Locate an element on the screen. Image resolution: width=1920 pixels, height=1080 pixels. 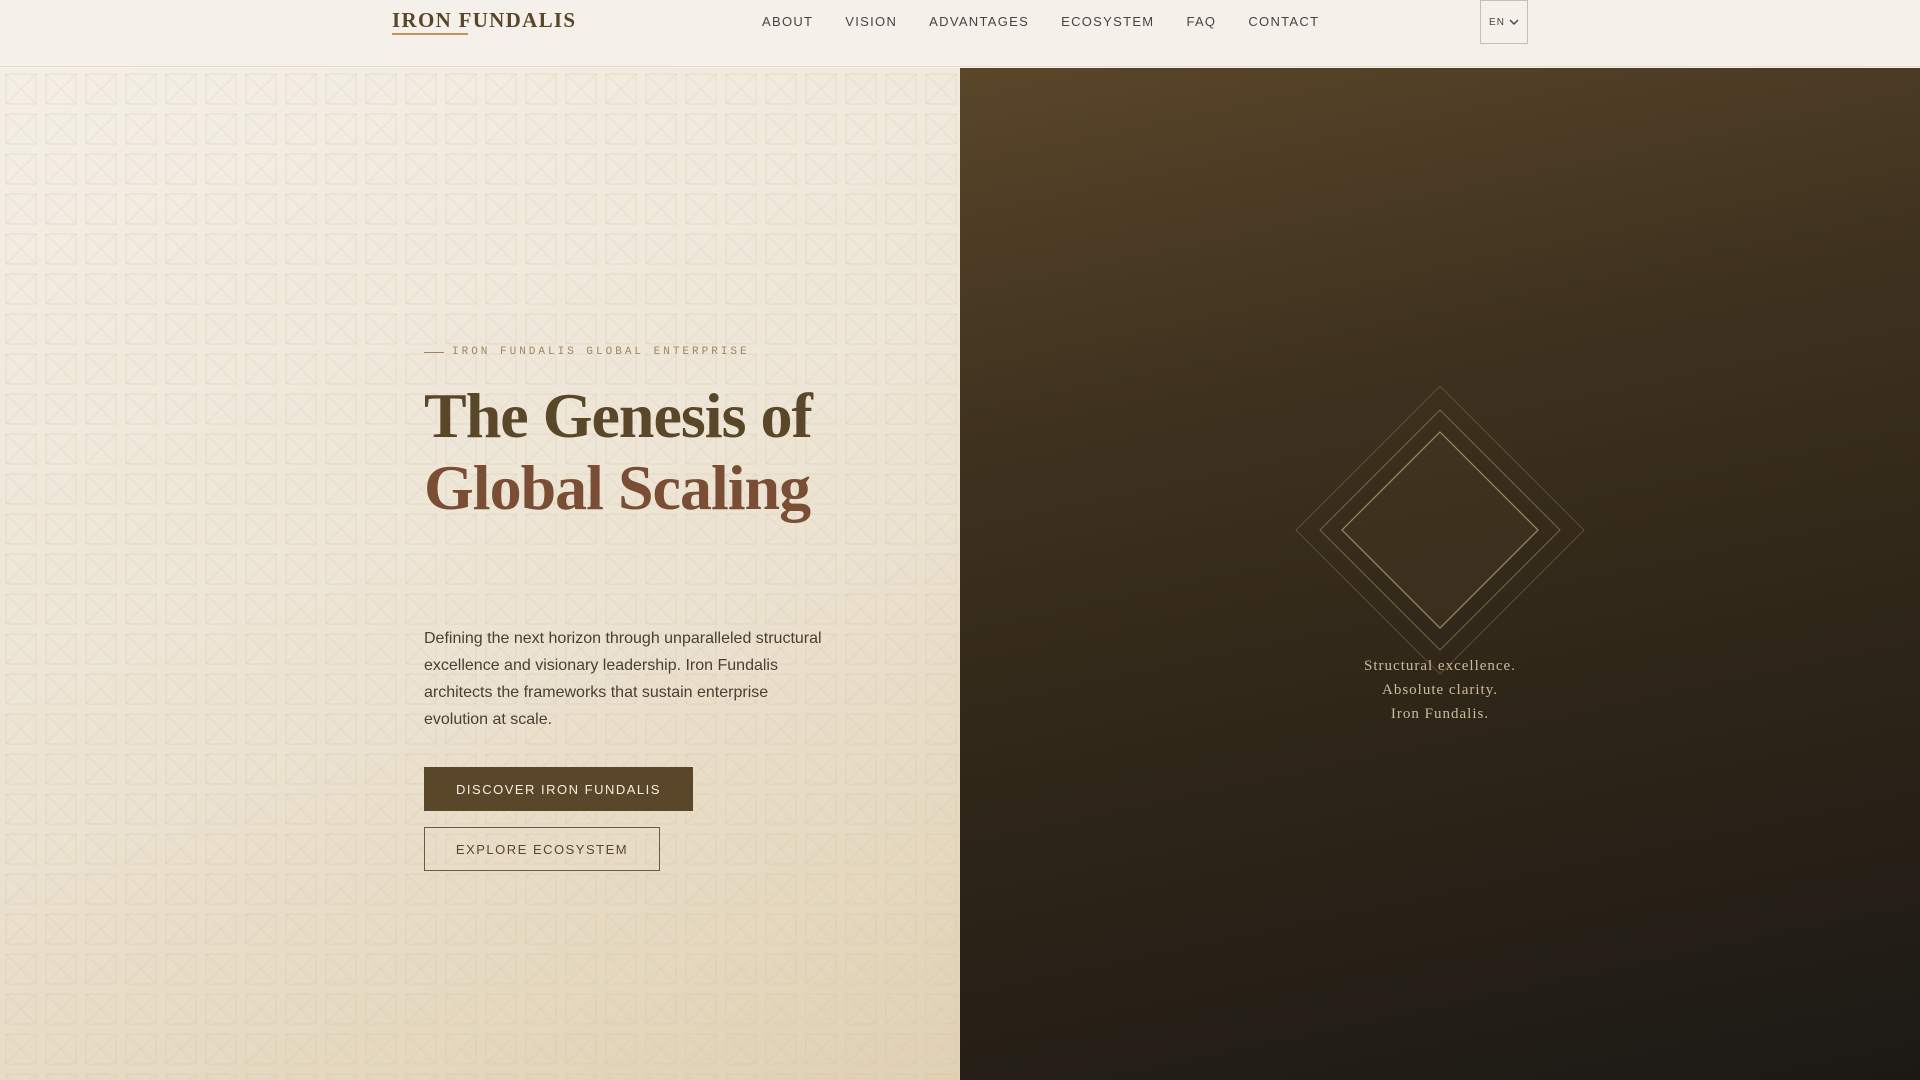
nav-vision: VISION is located at coordinates (871, 21).